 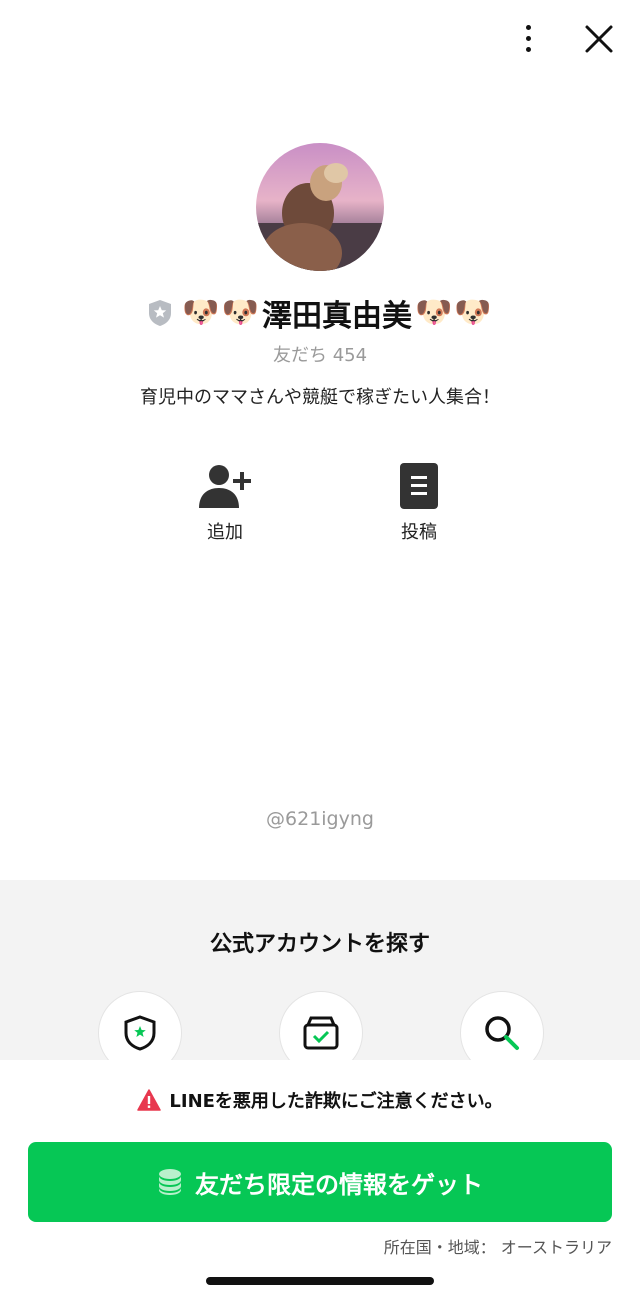 What do you see at coordinates (419, 532) in the screenshot?
I see `post-label: 投稿` at bounding box center [419, 532].